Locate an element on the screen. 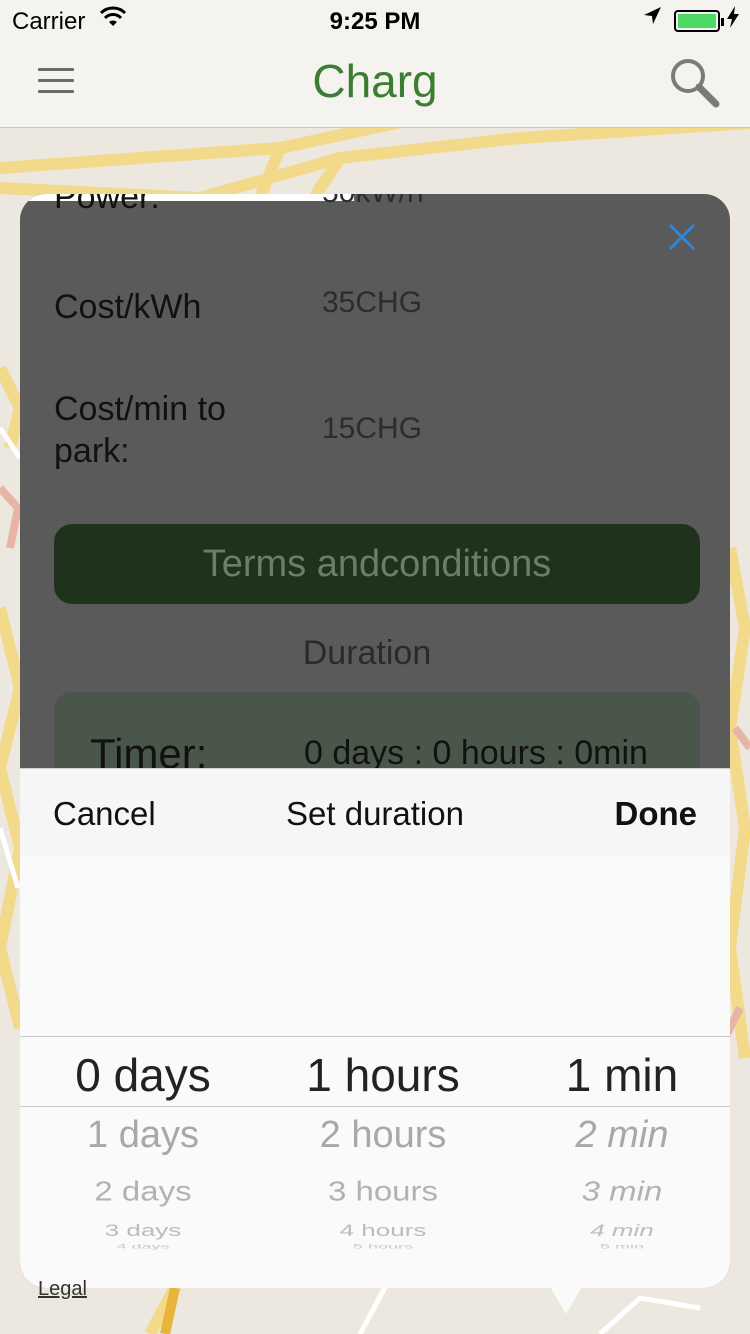 This screenshot has height=1334, width=750. battery-icon is located at coordinates (699, 21).